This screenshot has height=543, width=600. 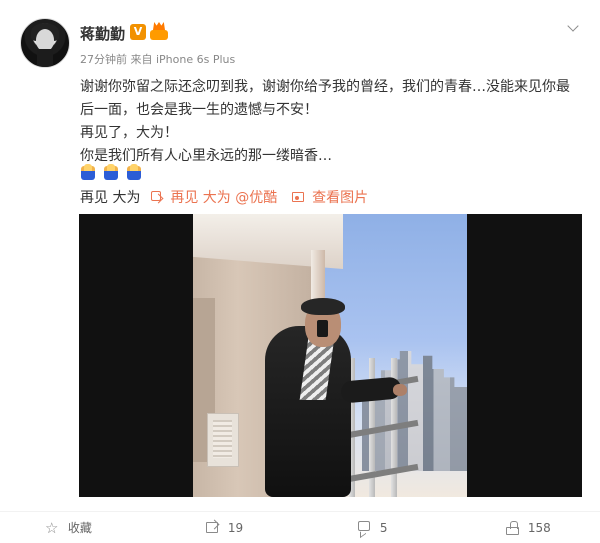 I want to click on media-links: 再见 大为 再见 大为 @优酷 查看图片, so click(x=224, y=198).